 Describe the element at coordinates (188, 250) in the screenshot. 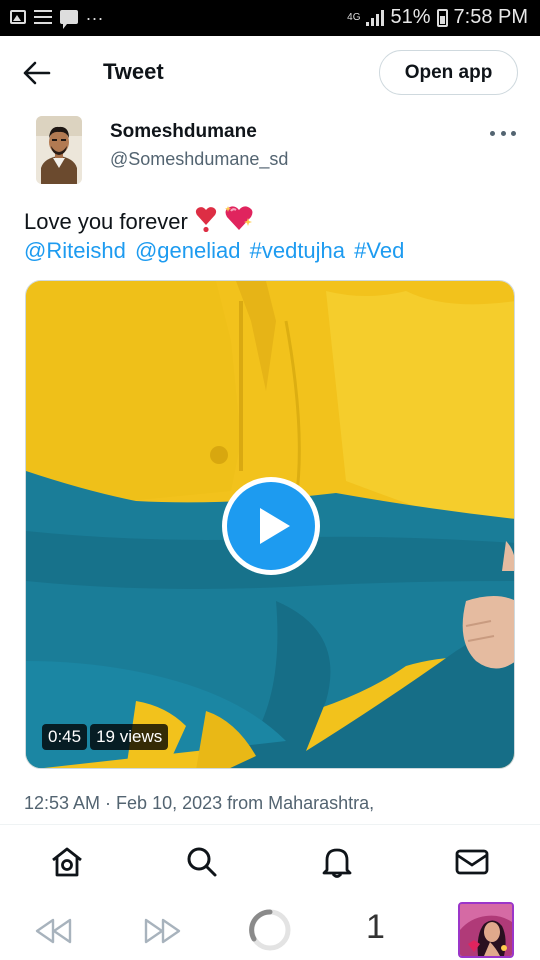

I see `mention-link: @geneliad` at that location.